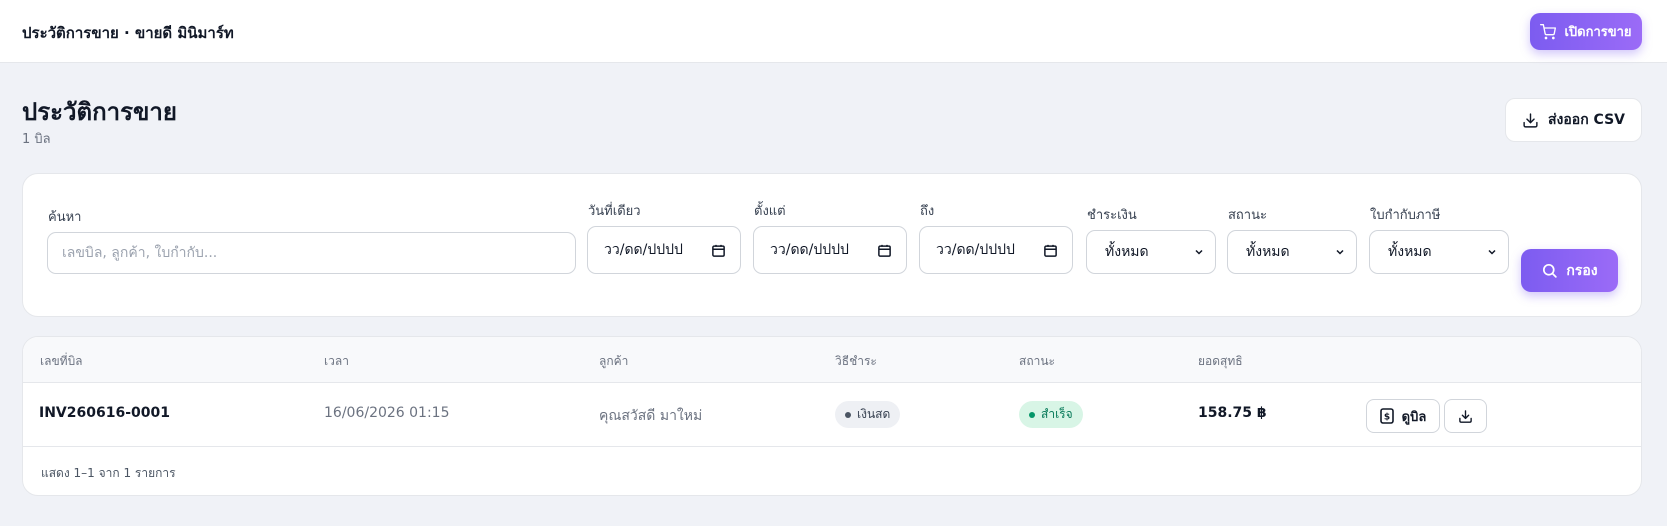 The width and height of the screenshot is (1667, 526). Describe the element at coordinates (1232, 413) in the screenshot. I see `net-total: 158.75 ฿` at that location.